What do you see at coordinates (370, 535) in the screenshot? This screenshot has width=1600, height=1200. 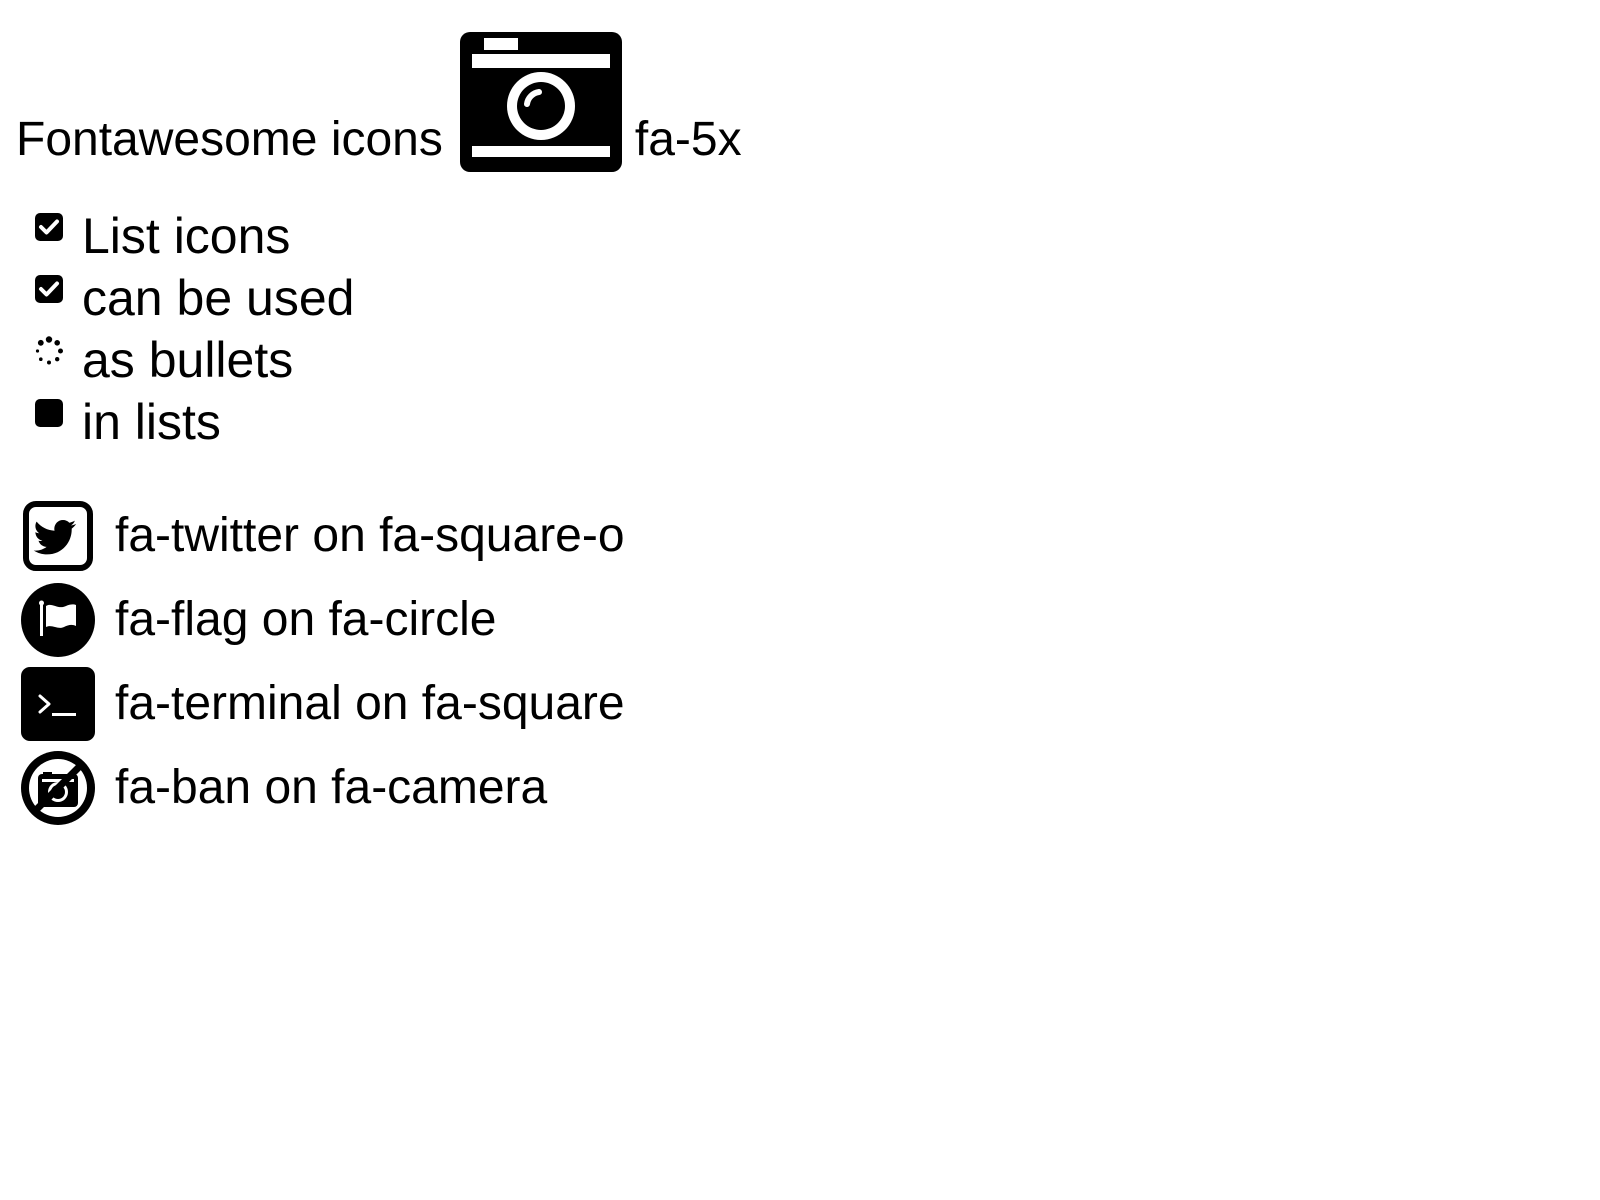 I see `stack-row-label: fa-twitter on fa-square-o` at bounding box center [370, 535].